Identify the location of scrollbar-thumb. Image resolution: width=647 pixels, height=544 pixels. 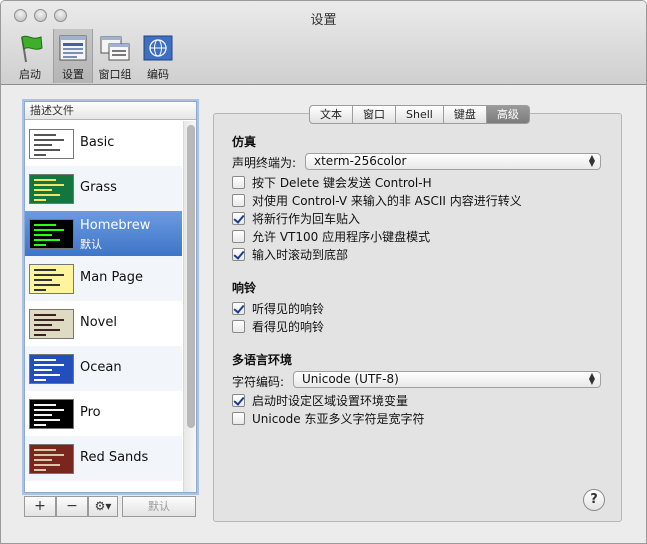
(191, 276).